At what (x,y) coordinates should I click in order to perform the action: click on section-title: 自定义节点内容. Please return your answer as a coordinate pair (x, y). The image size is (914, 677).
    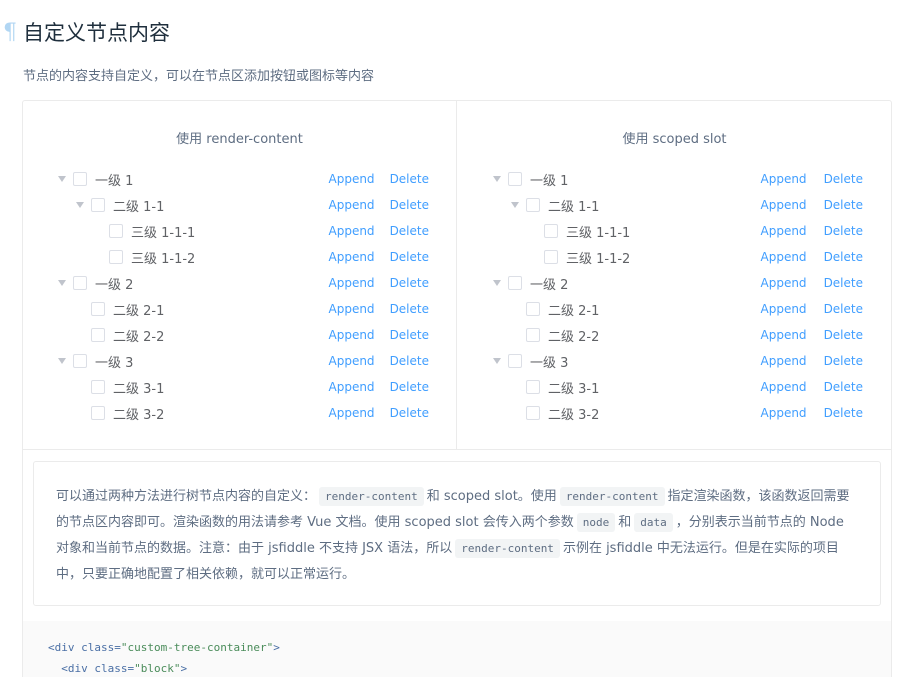
    Looking at the image, I should click on (96, 33).